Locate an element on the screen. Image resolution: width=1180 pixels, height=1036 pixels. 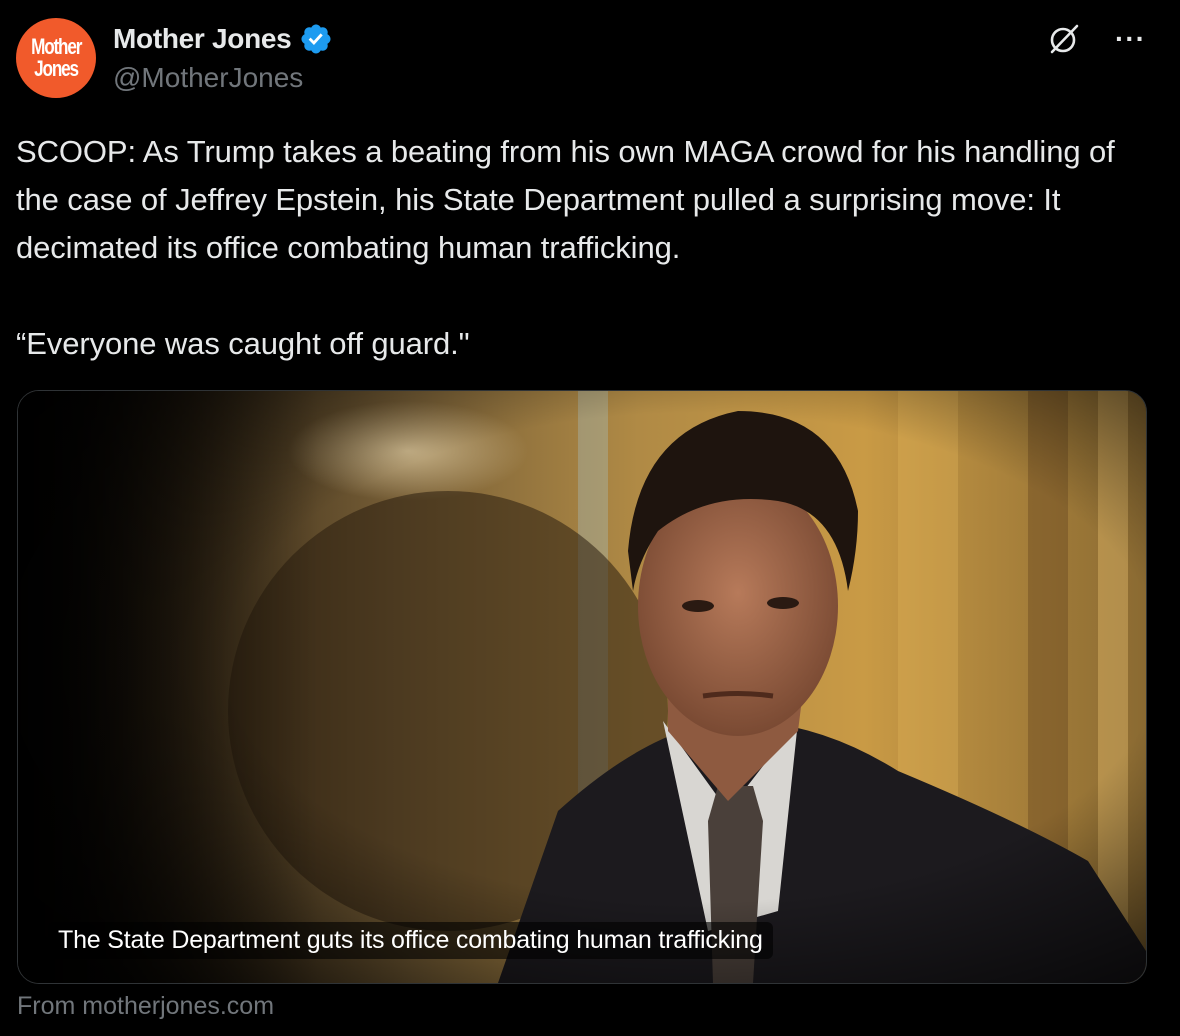
top-actions: ··· is located at coordinates (1096, 39).